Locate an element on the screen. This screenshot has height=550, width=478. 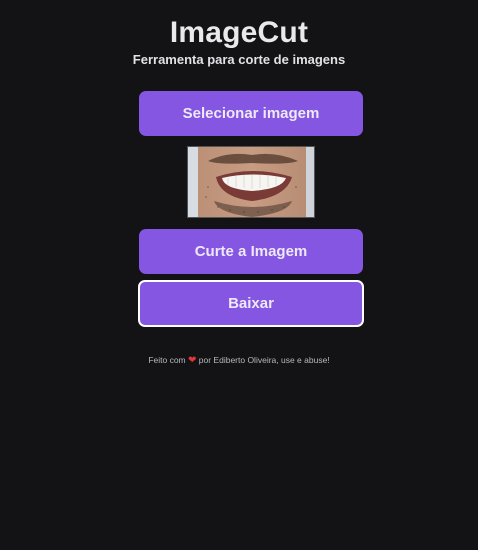
footer-suffix: por Ediberto Oliveira, use e abuse! is located at coordinates (264, 360).